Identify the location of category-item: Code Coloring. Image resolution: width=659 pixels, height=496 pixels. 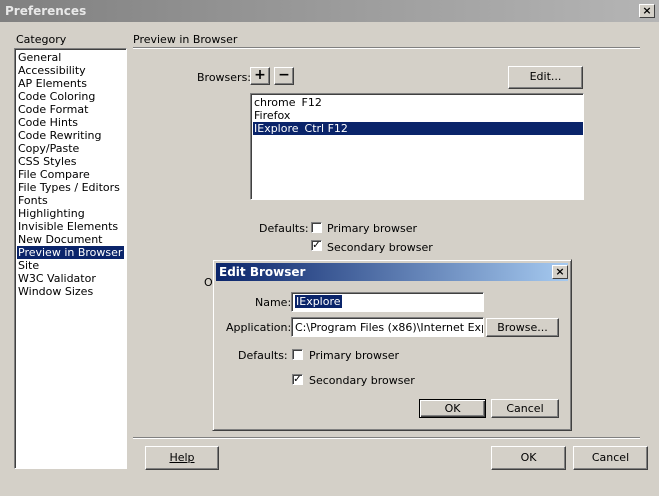
(70, 96).